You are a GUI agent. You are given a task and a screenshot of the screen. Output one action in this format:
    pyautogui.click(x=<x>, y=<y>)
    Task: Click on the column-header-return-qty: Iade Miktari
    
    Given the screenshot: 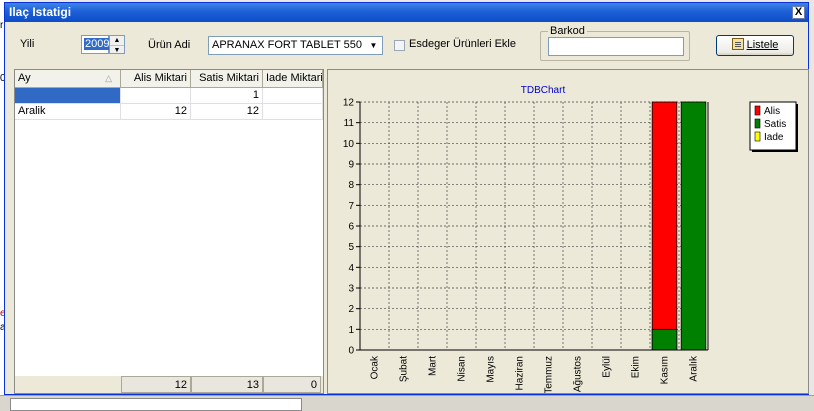 What is the action you would take?
    pyautogui.click(x=293, y=79)
    